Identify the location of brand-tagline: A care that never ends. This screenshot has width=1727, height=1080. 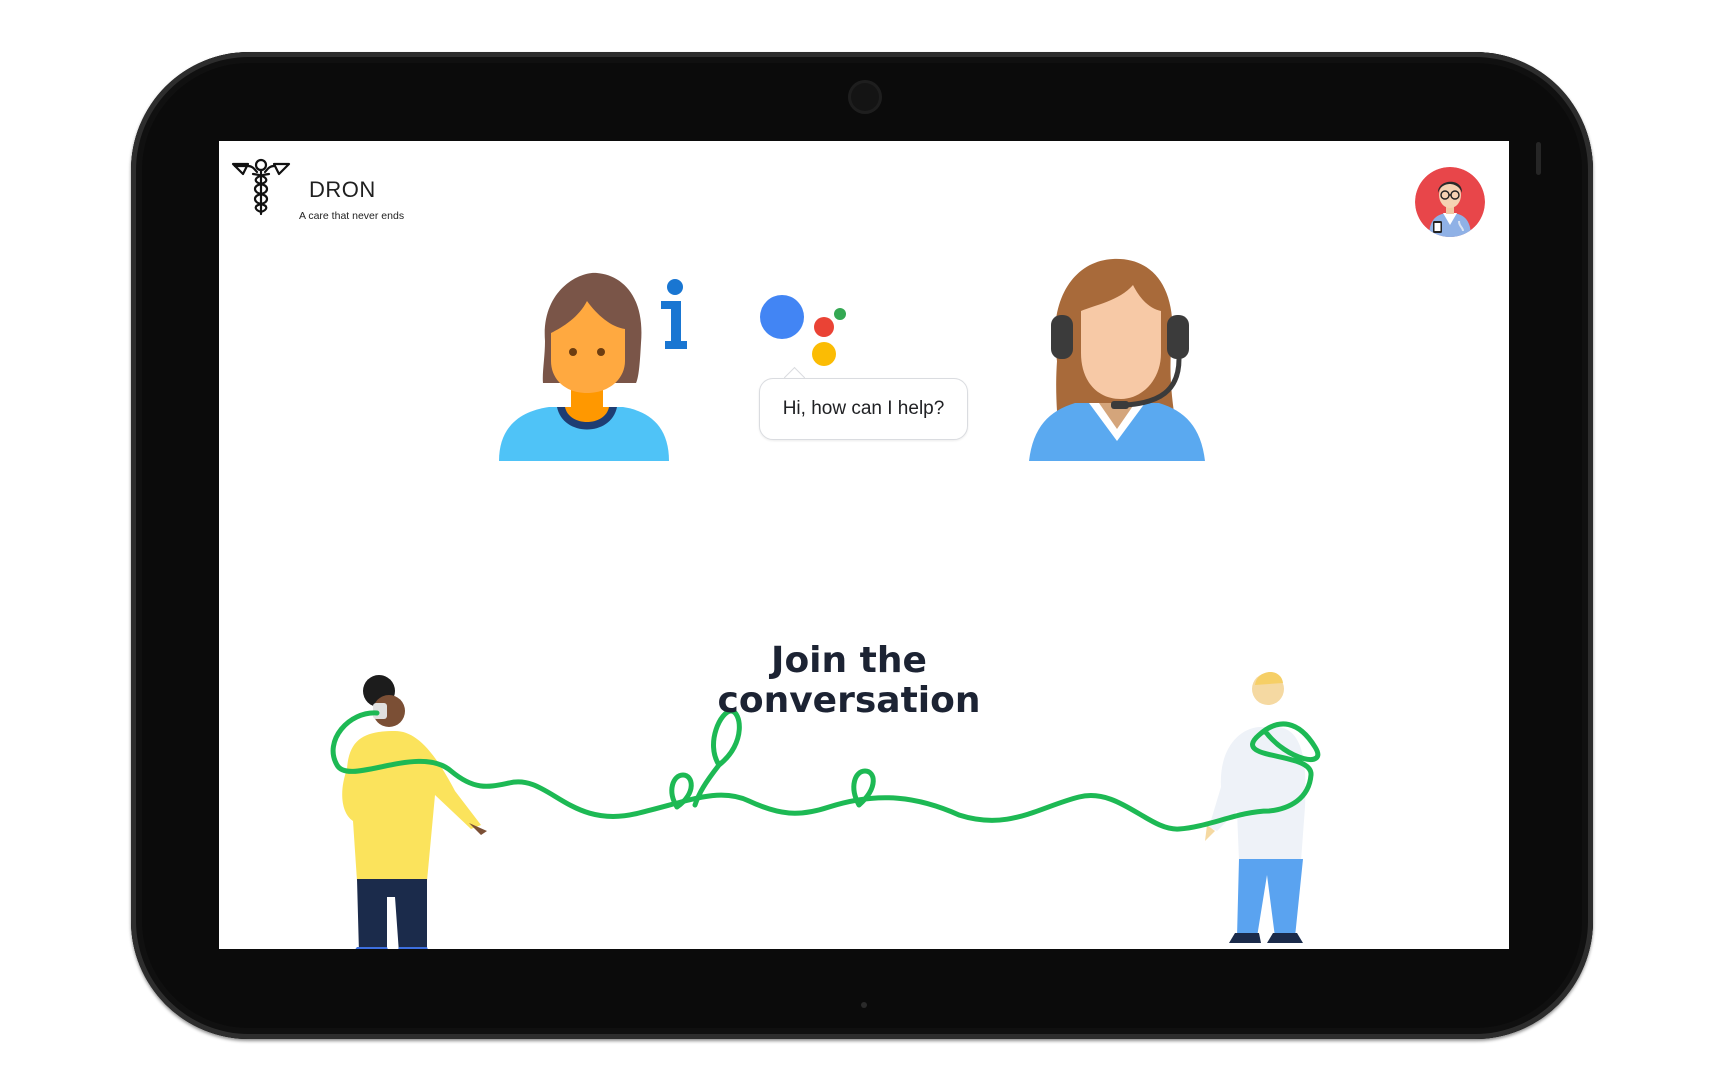
(352, 216).